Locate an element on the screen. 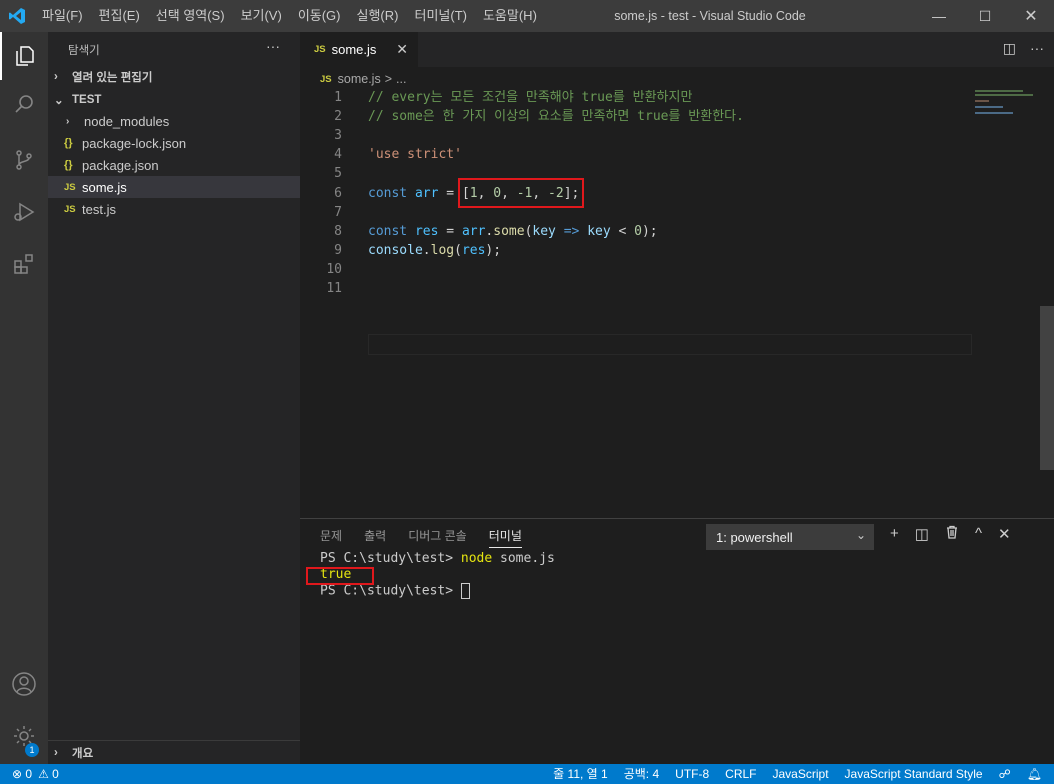  panel-actions: + ◫ ^ ✕ is located at coordinates (950, 534).